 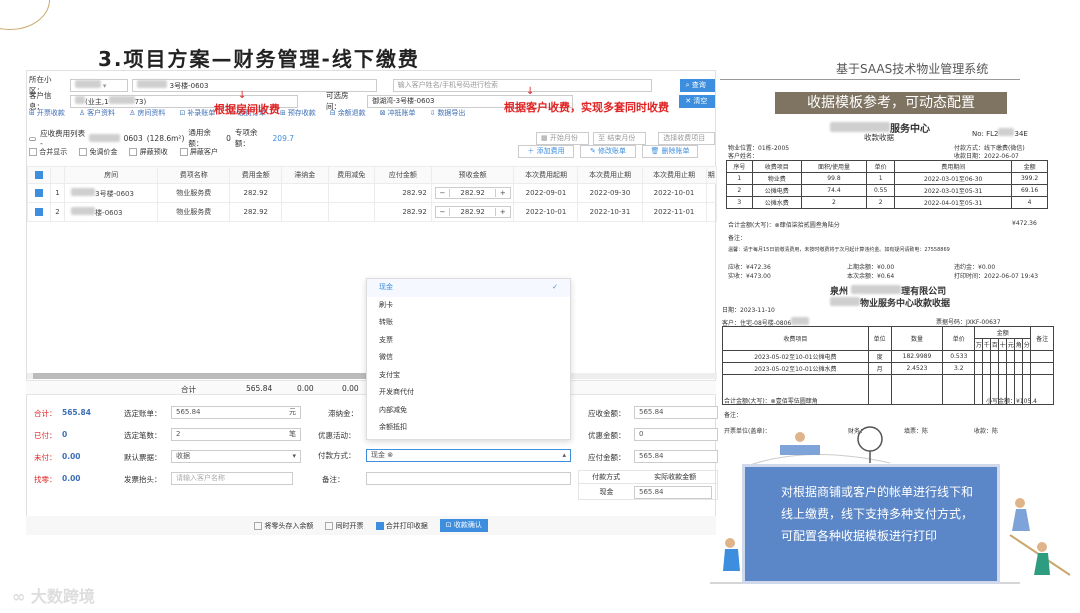 I want to click on pm-header: 付款方式, so click(x=606, y=477).